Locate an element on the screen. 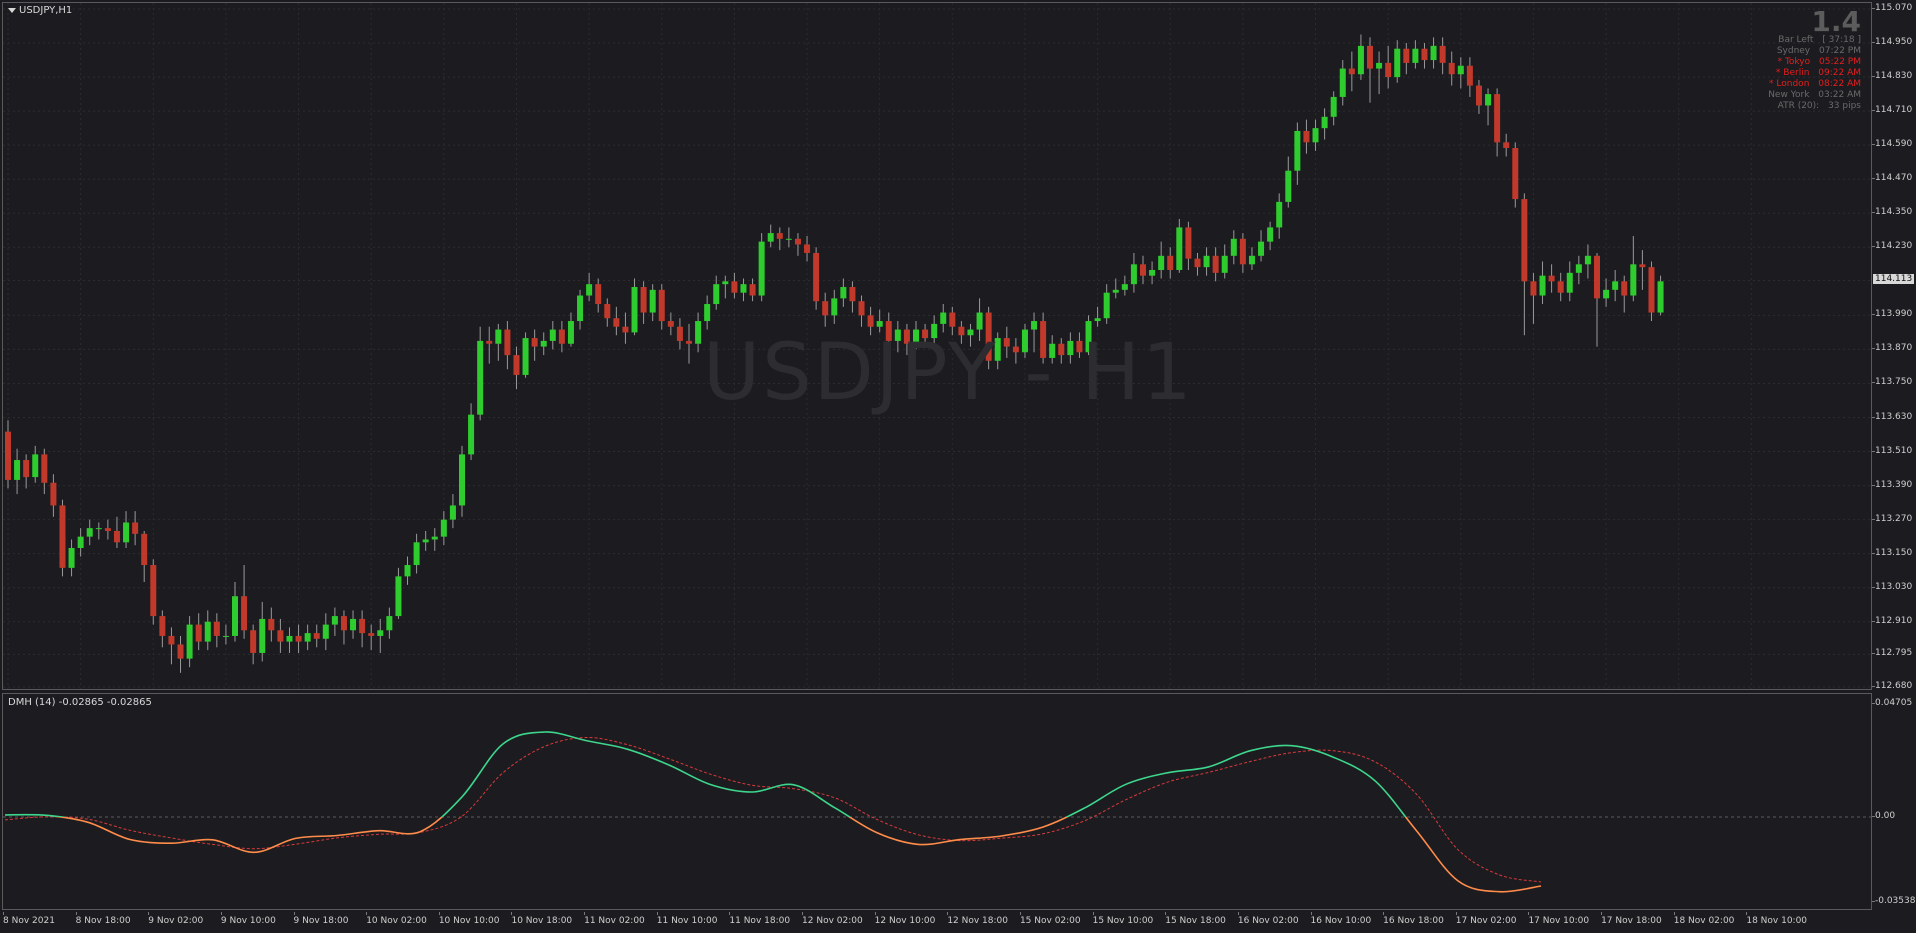  indicator-label: DMH (14) -0.02865 -0.02865 is located at coordinates (80, 702).